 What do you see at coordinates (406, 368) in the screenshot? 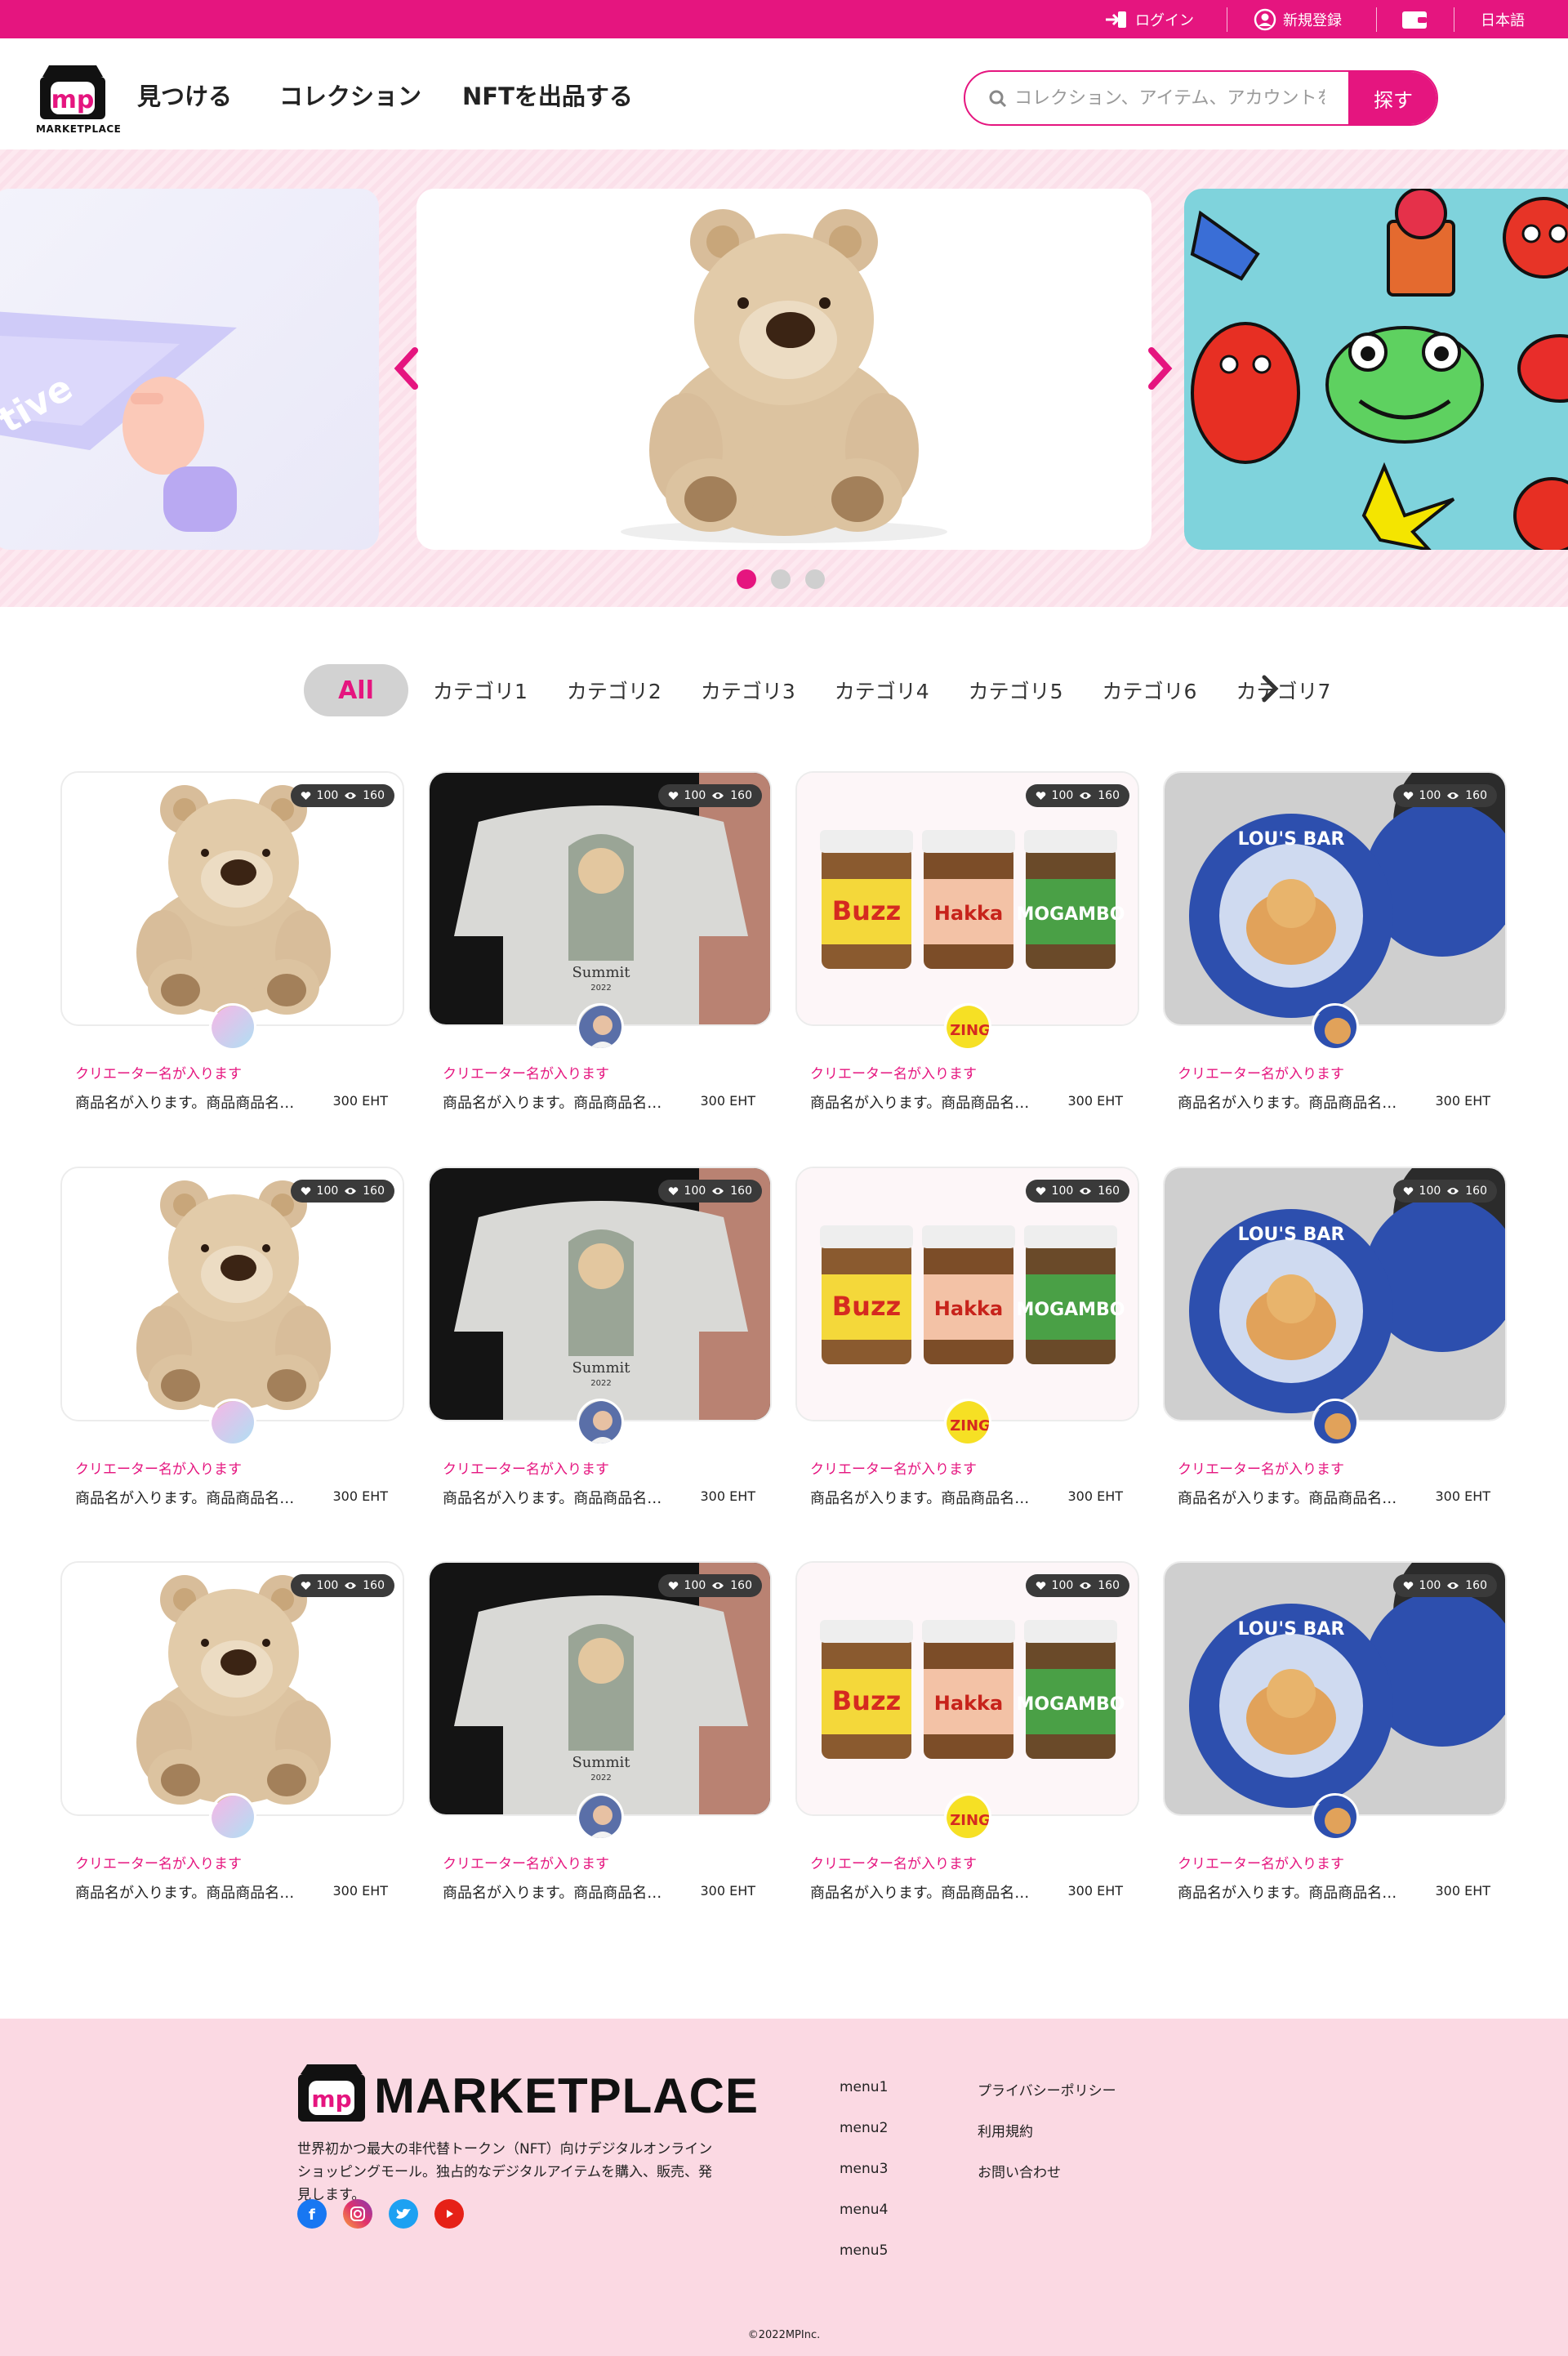
I see `carousel-prev-icon` at bounding box center [406, 368].